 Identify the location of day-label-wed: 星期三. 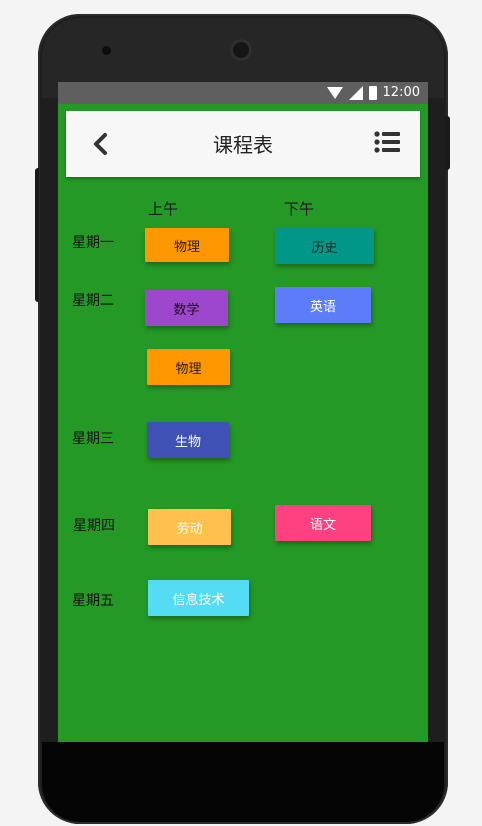
(93, 439).